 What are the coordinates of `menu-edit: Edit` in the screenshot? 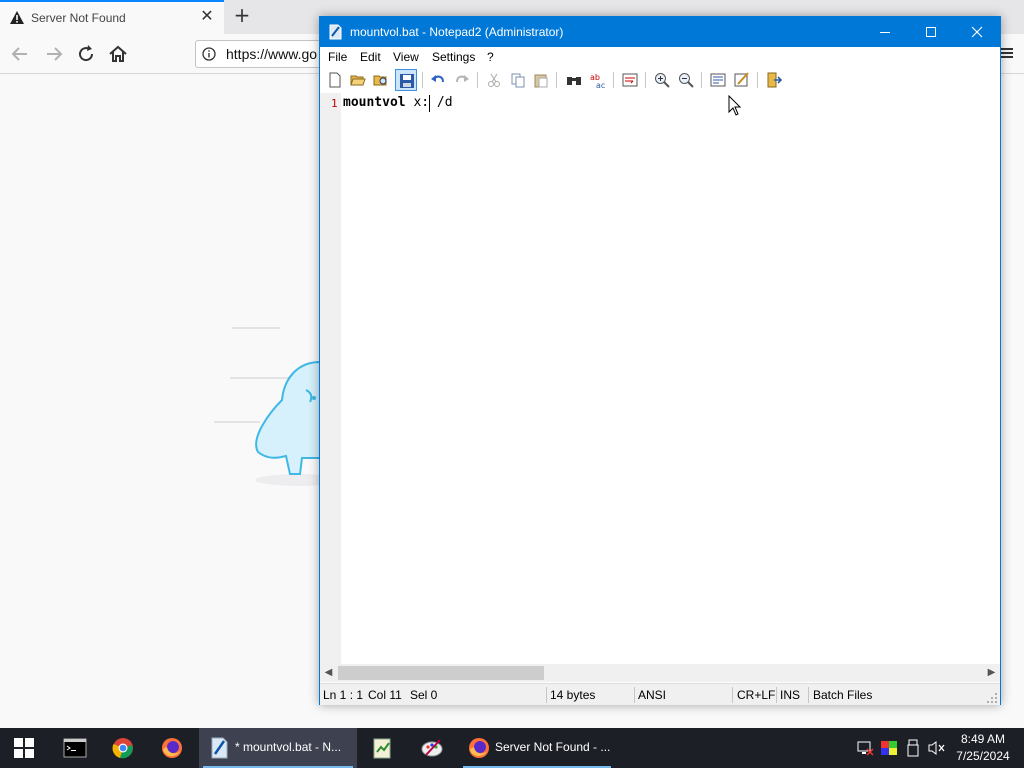 It's located at (370, 57).